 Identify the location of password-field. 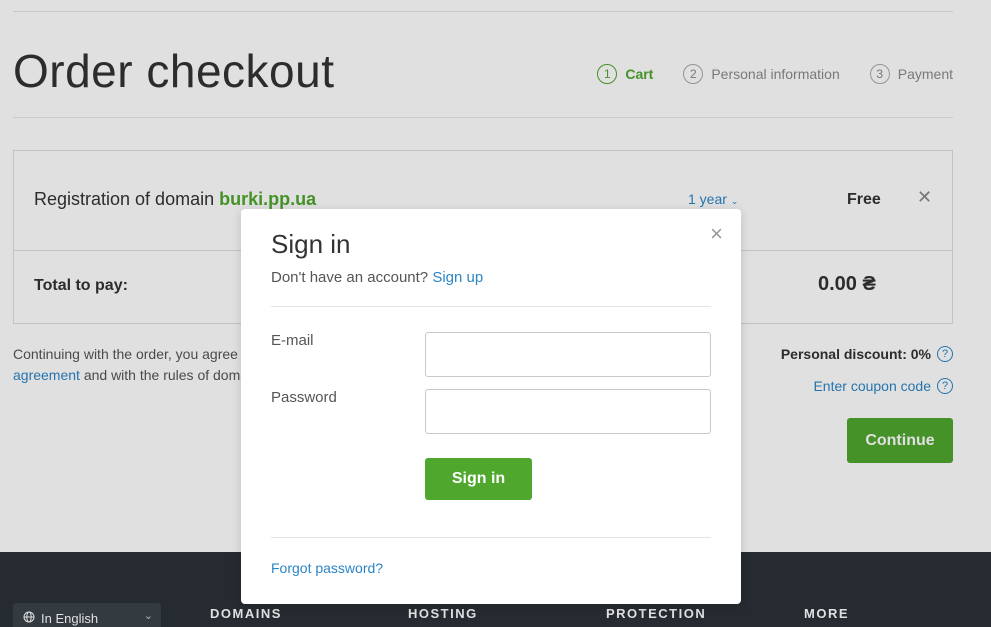
(568, 411).